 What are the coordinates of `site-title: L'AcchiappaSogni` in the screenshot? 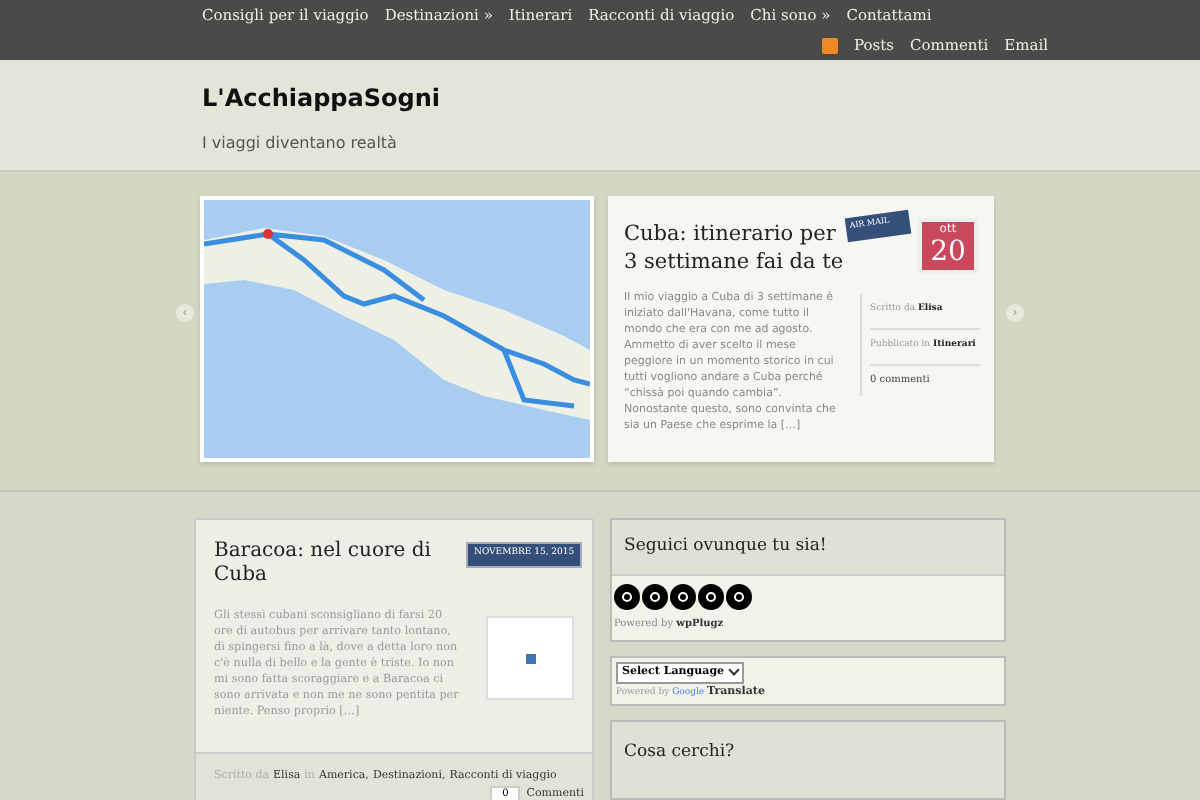 It's located at (701, 98).